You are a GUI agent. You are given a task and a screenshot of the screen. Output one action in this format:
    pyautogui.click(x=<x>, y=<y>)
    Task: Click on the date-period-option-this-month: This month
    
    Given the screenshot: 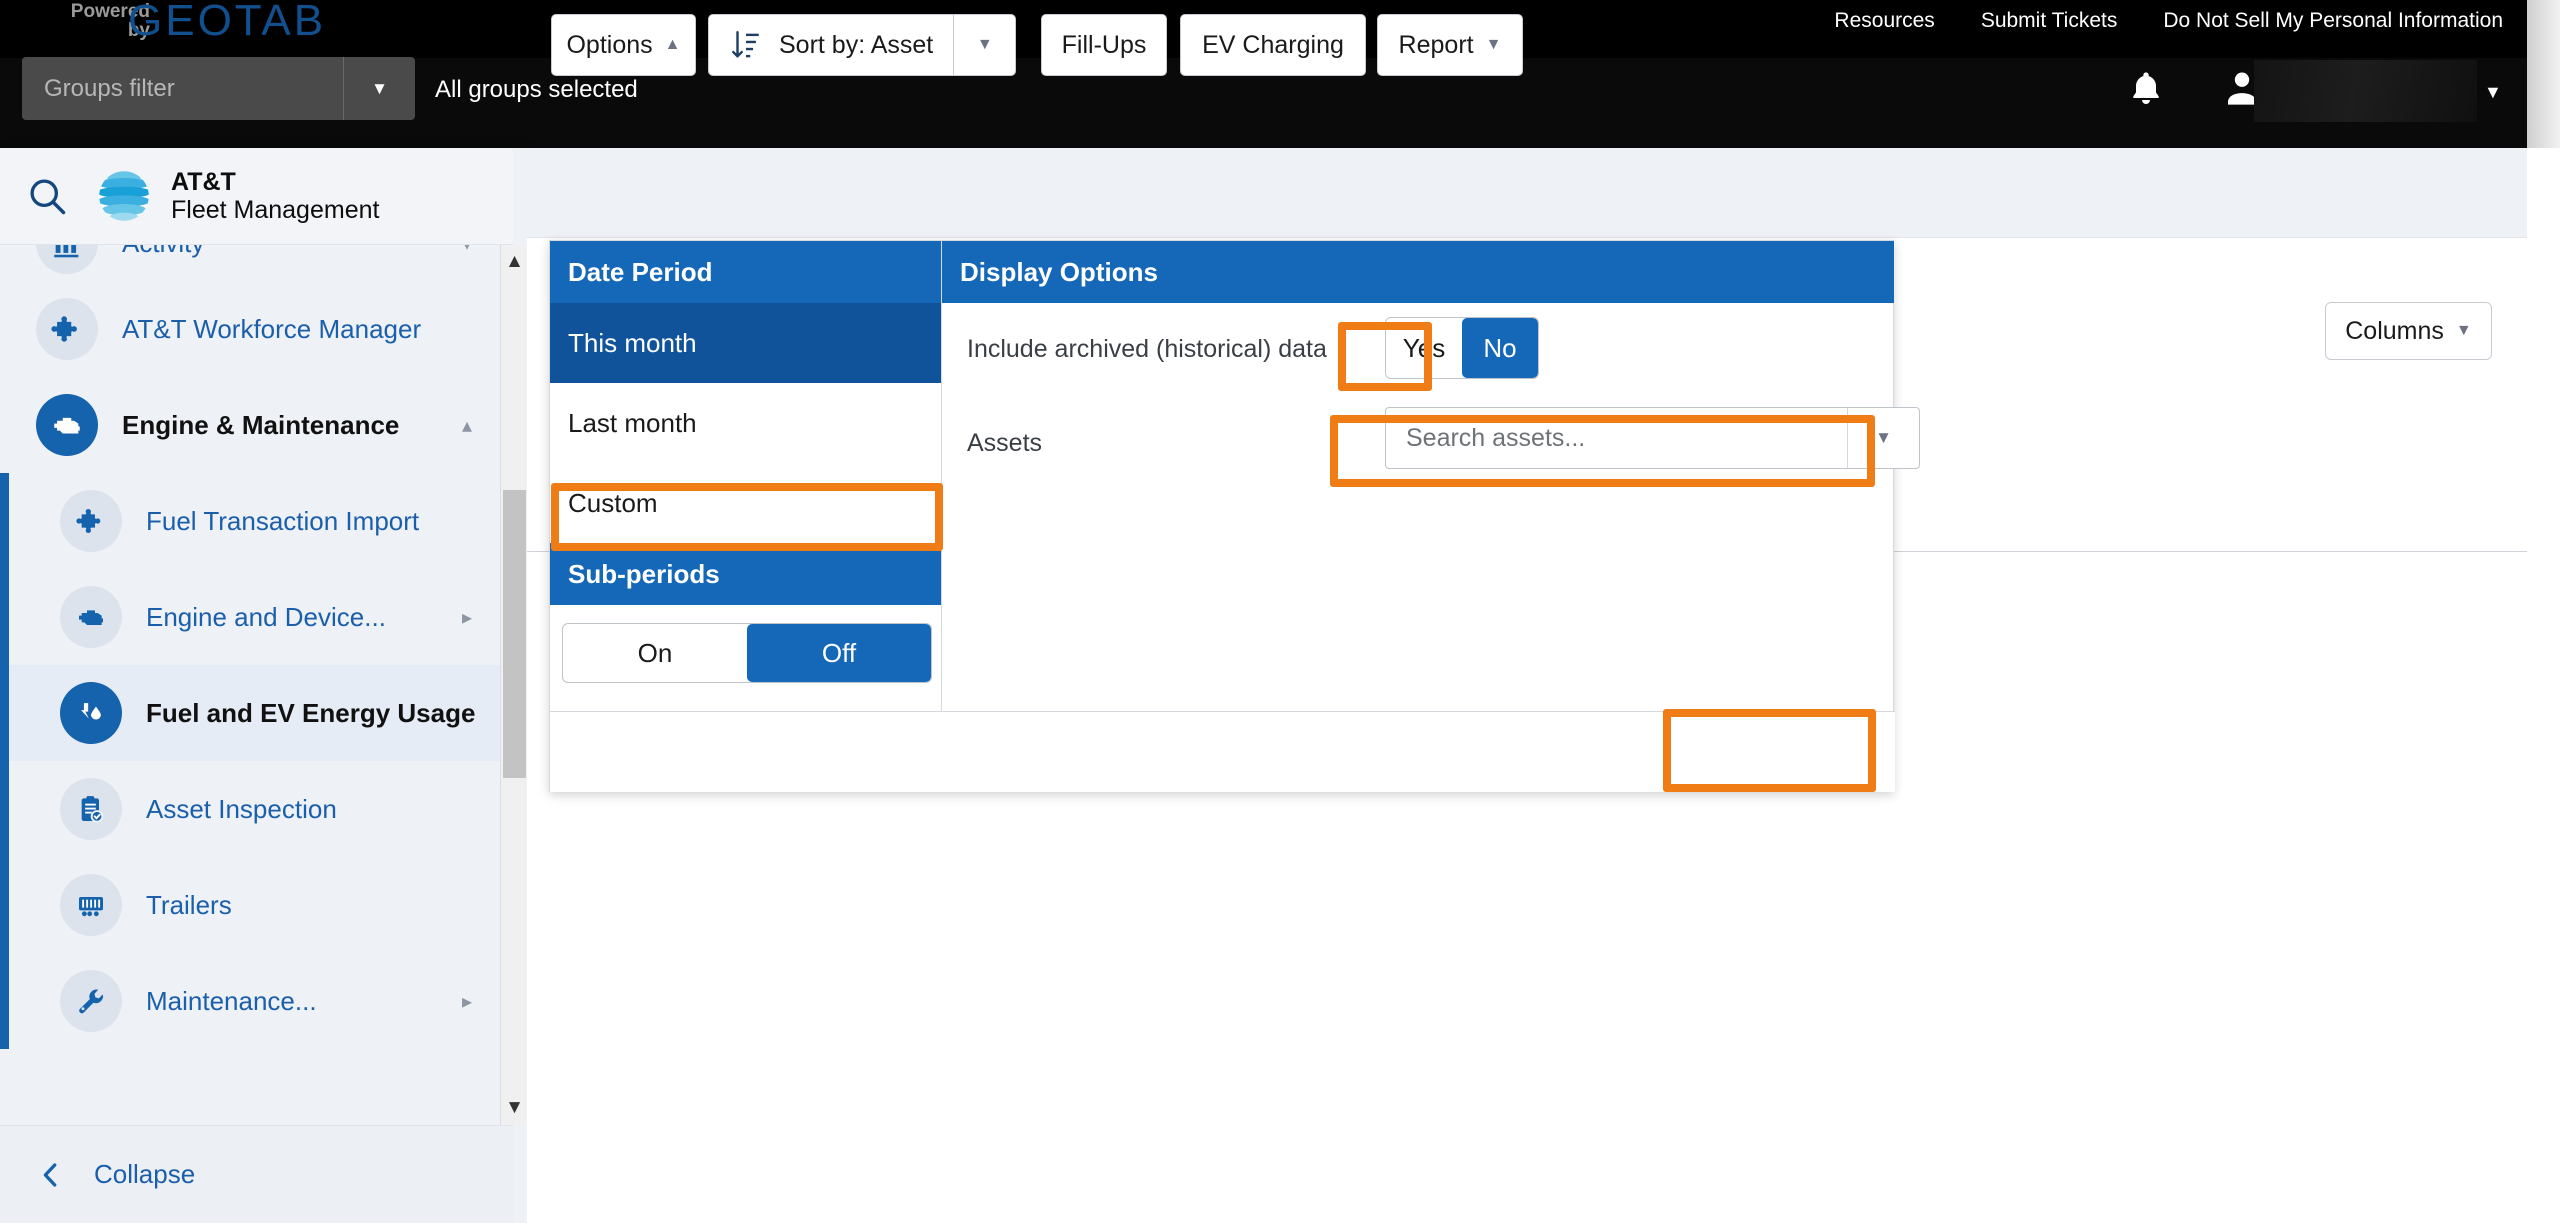 What is the action you would take?
    pyautogui.click(x=745, y=343)
    